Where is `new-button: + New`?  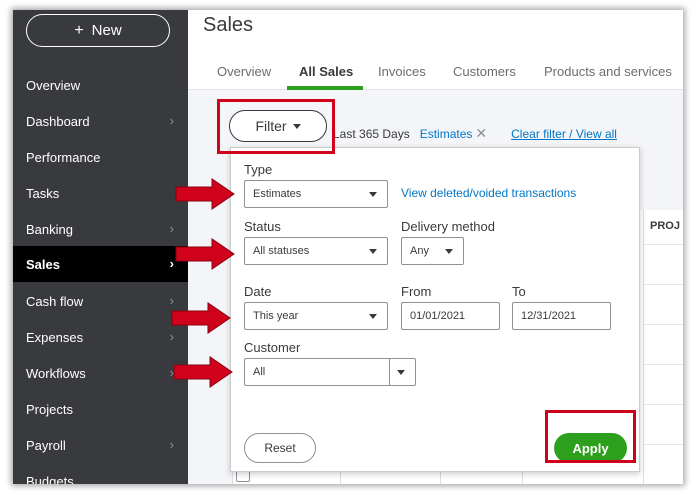 new-button: + New is located at coordinates (98, 30).